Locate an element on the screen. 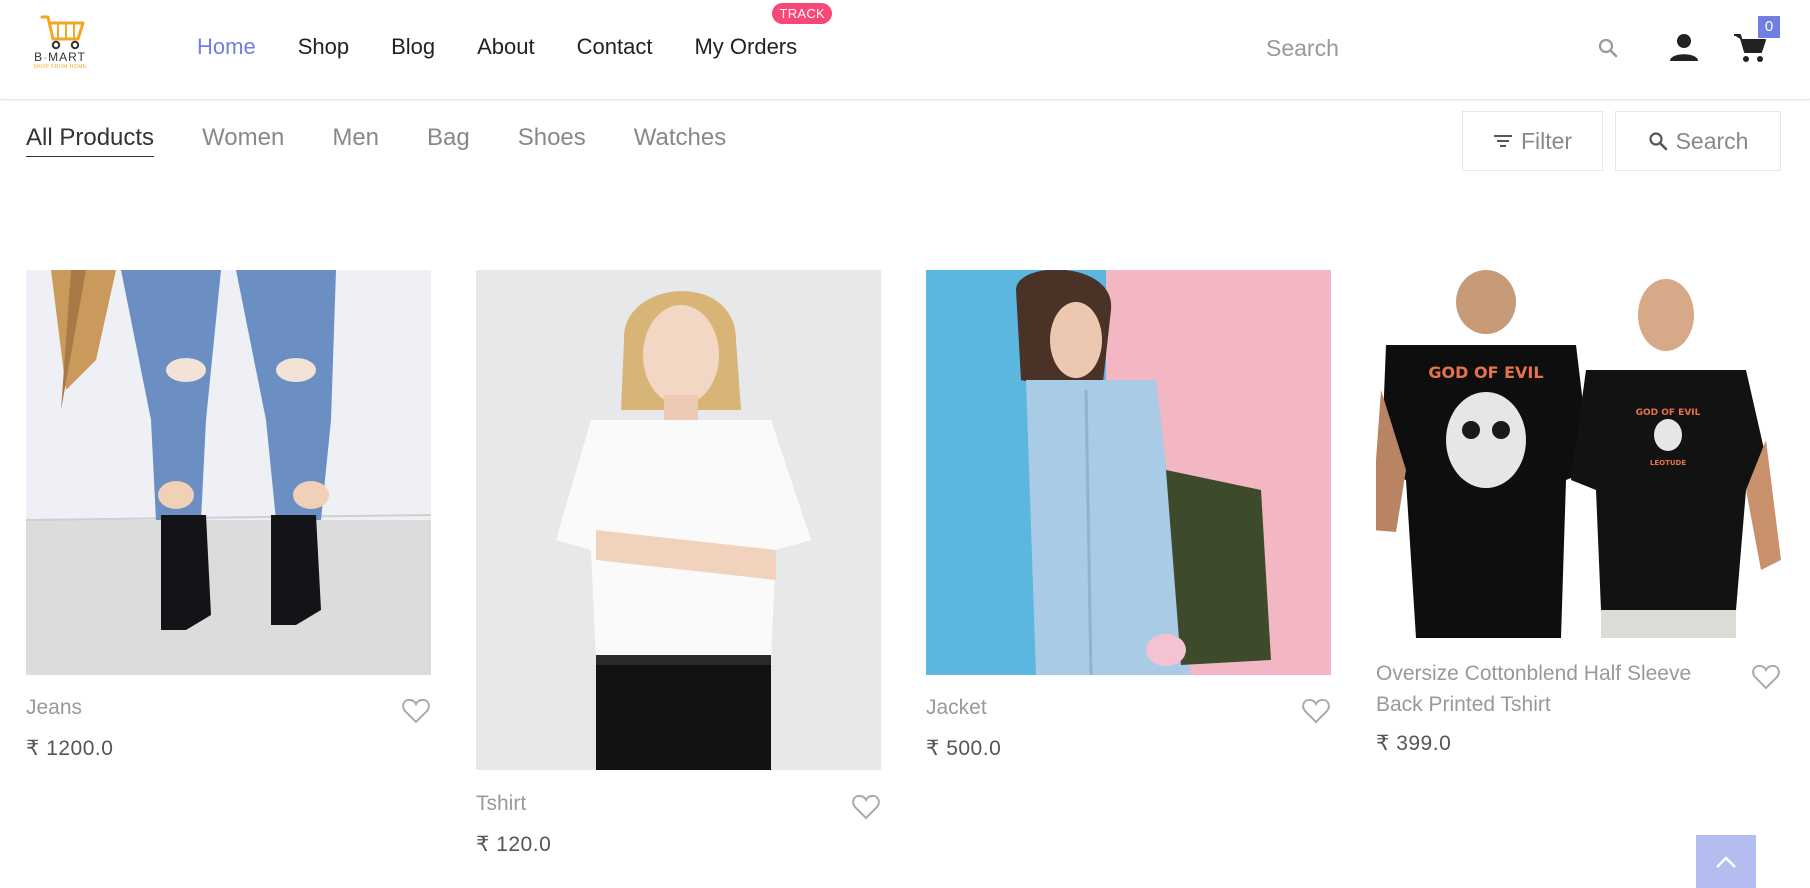 The height and width of the screenshot is (888, 1810). header-search is located at coordinates (1442, 48).